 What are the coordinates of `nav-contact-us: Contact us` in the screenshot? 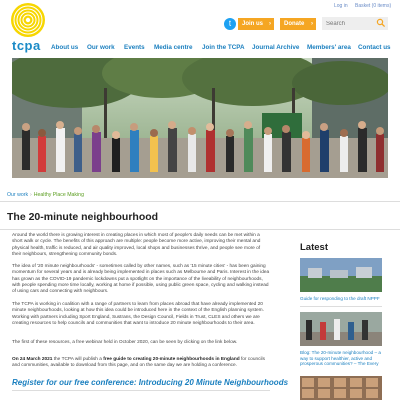 It's located at (374, 47).